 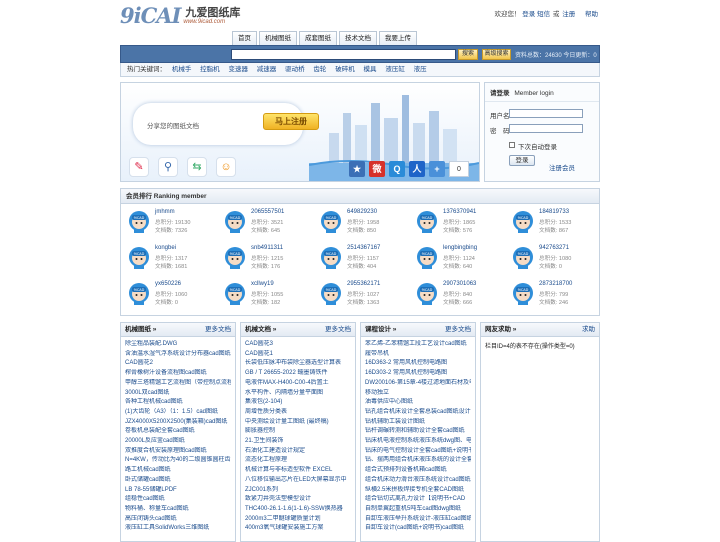 What do you see at coordinates (418, 364) in the screenshot?
I see `doc-link: 16D363-2 常用风机控制电路图` at bounding box center [418, 364].